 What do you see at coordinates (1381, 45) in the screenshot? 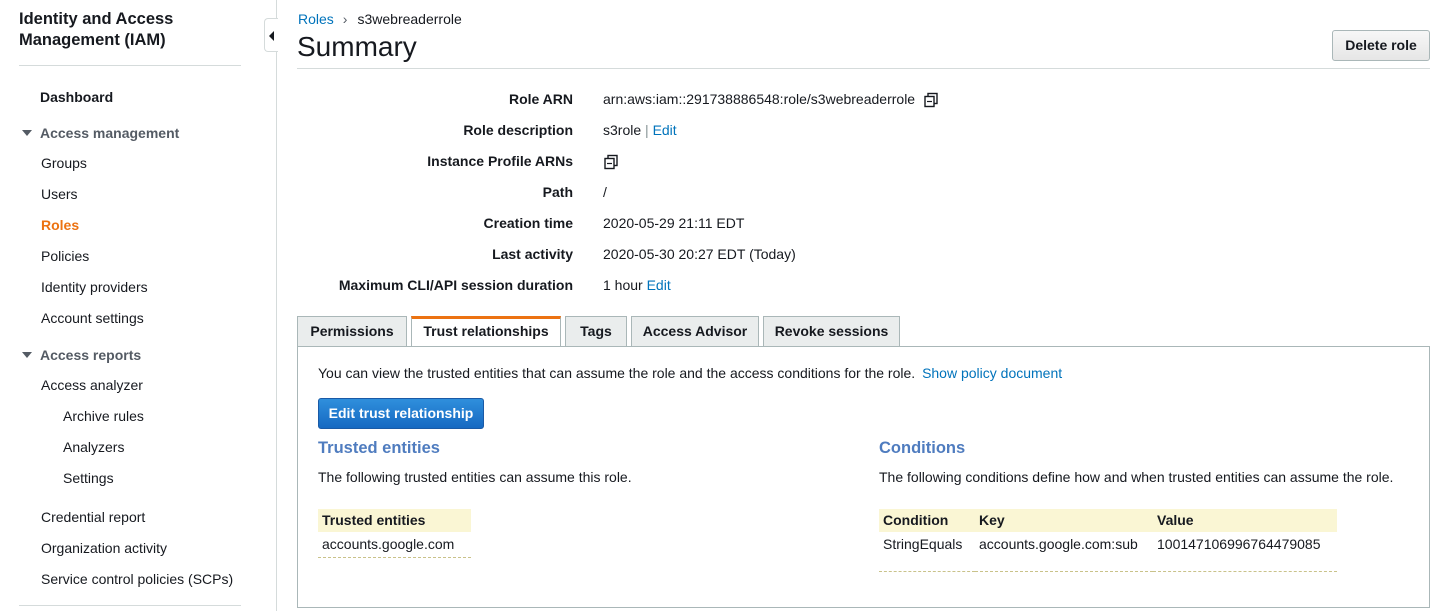
I see `delete-role-button: Delete role` at bounding box center [1381, 45].